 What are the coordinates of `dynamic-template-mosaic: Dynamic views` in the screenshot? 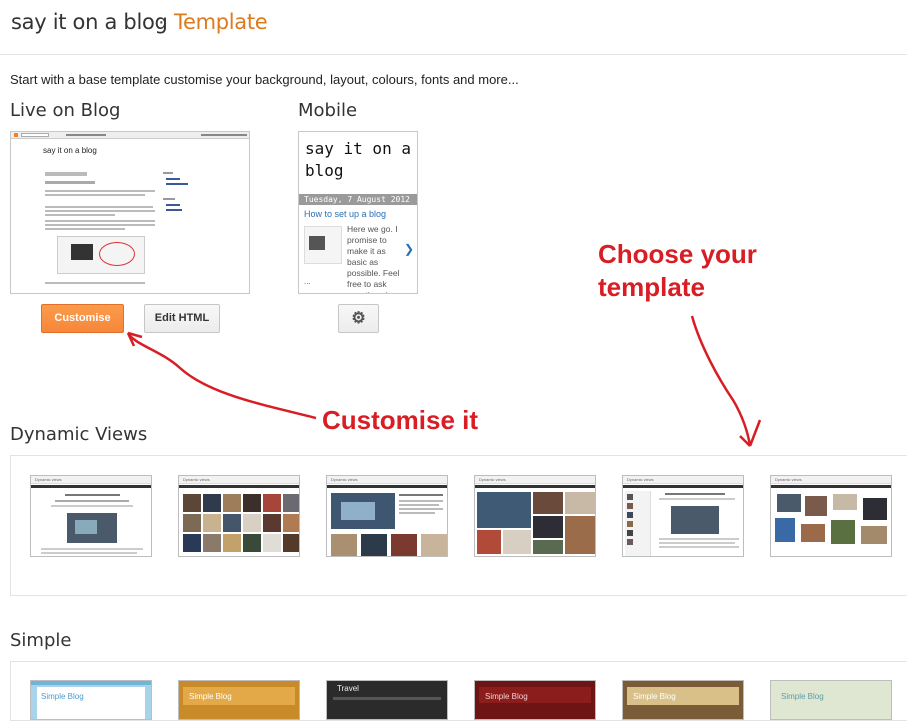 It's located at (535, 516).